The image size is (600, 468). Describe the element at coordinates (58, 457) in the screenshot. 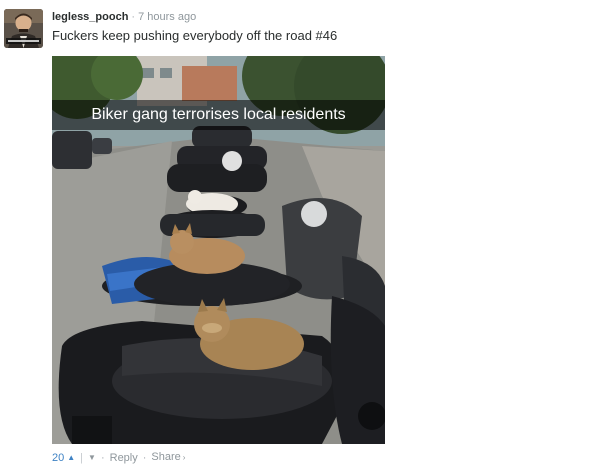

I see `vote-count: 20` at that location.